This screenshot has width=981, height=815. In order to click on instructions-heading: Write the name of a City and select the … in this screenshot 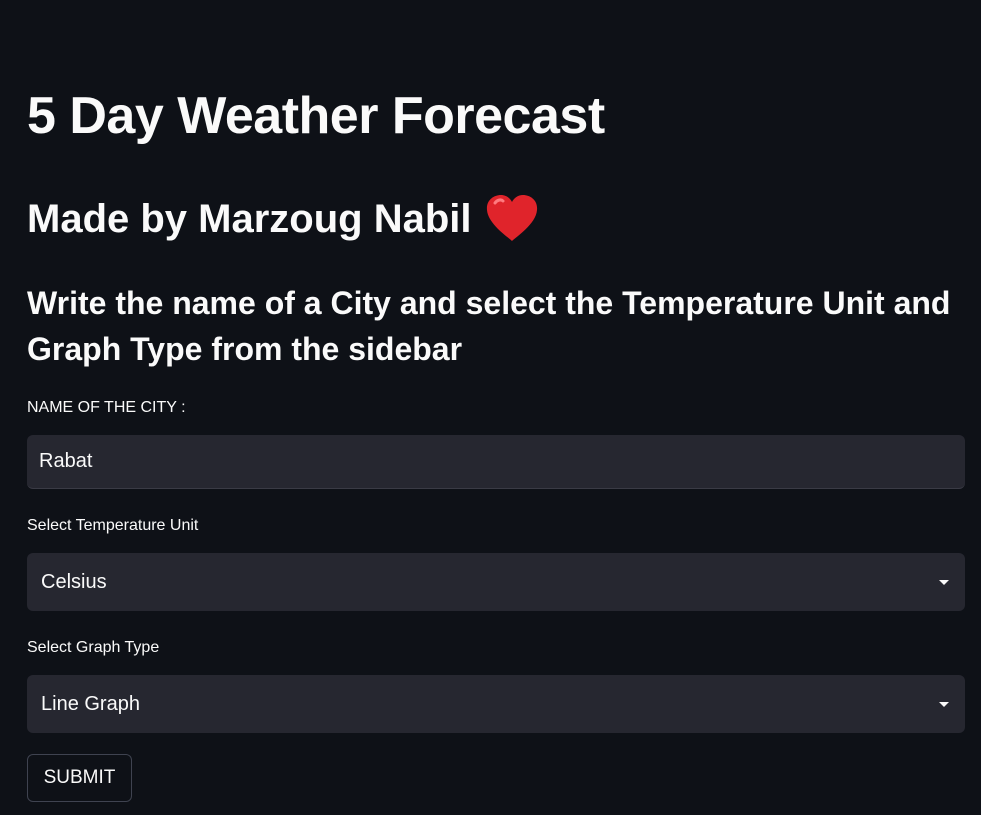, I will do `click(489, 326)`.